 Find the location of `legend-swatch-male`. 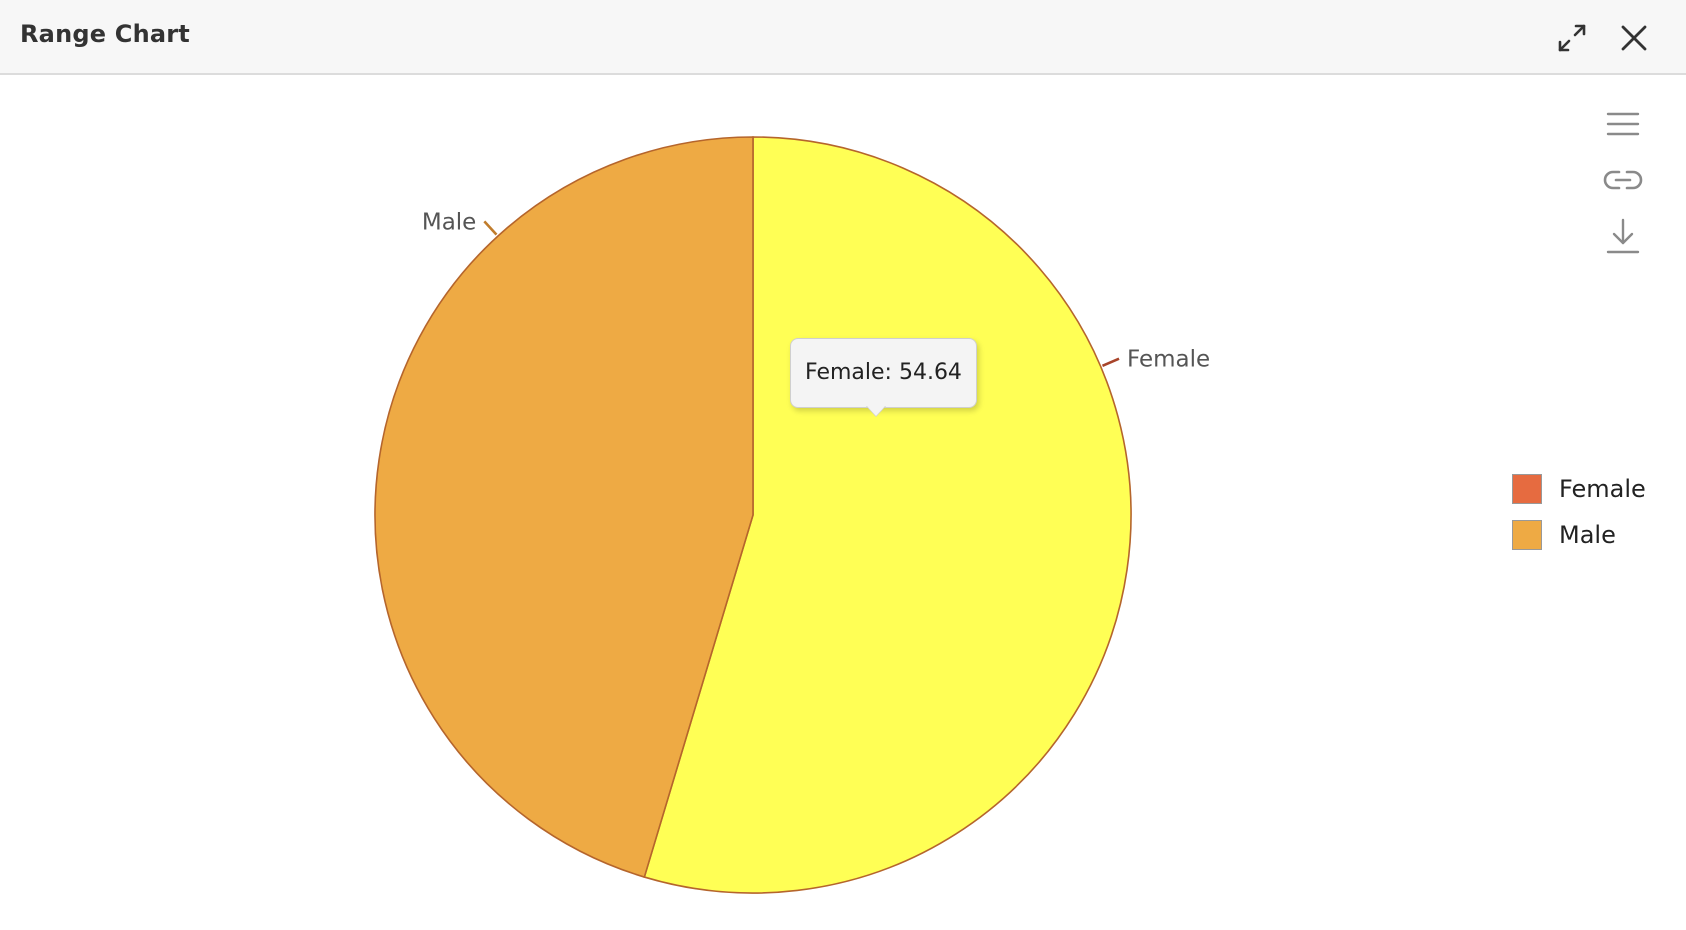

legend-swatch-male is located at coordinates (1527, 535).